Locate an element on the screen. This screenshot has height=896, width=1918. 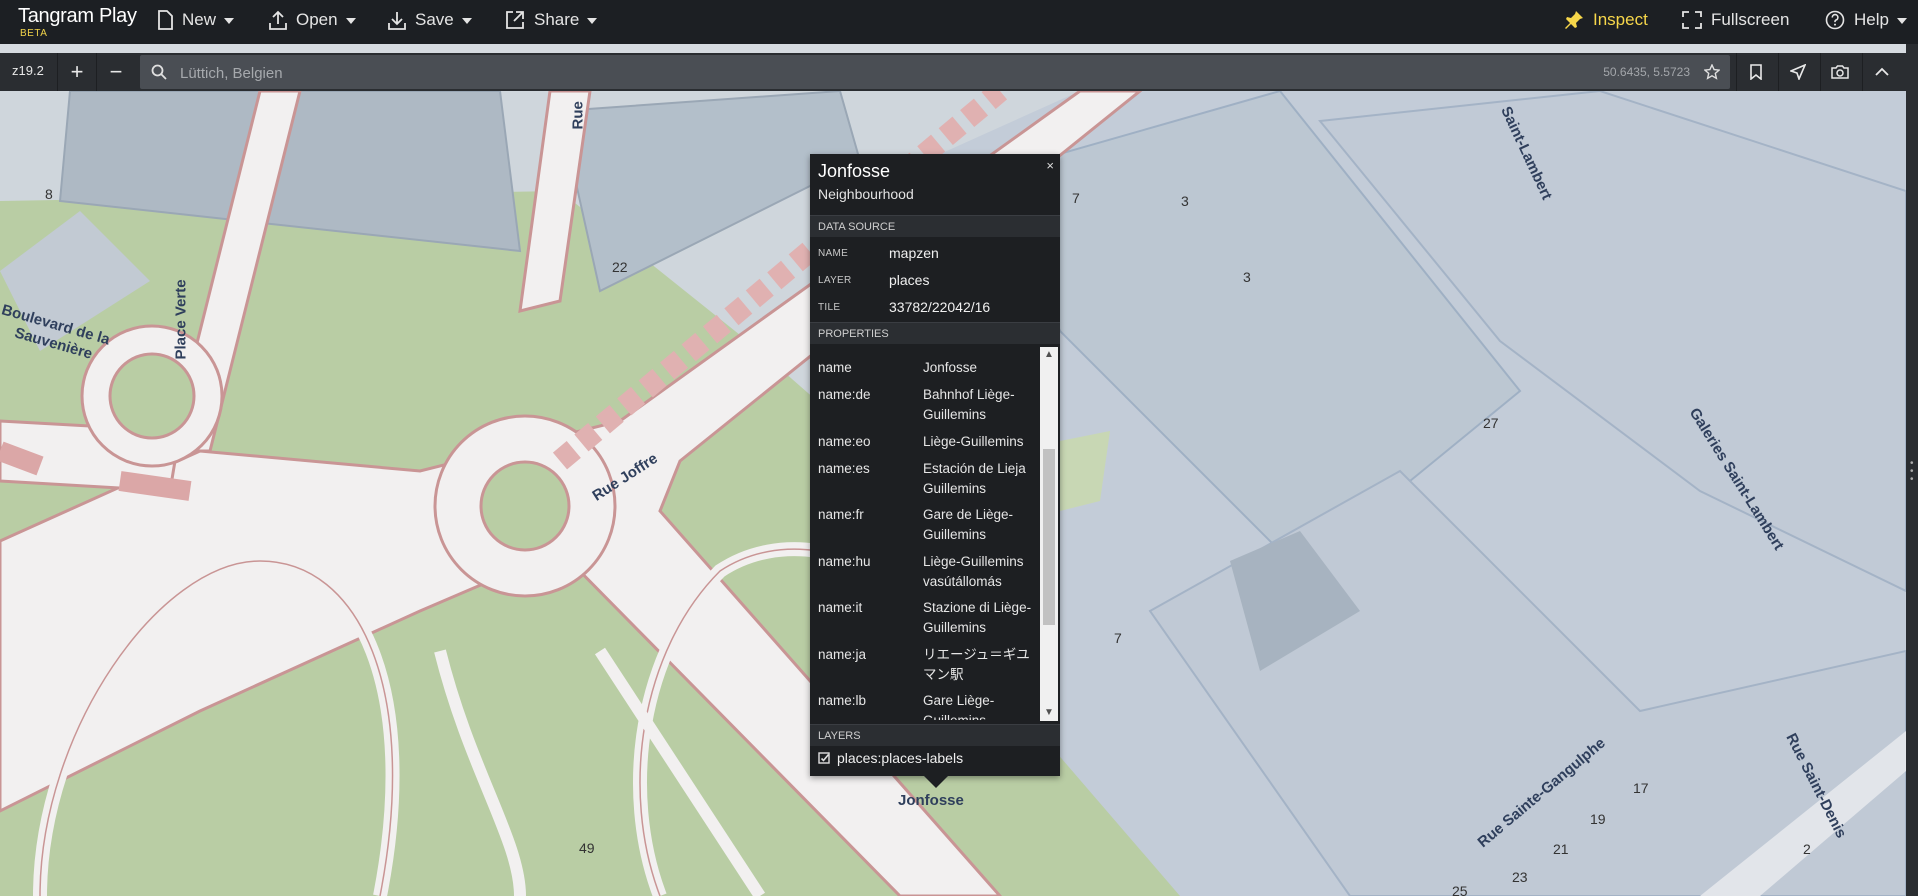
road-label-place-verte: Place Verte is located at coordinates (181, 319).